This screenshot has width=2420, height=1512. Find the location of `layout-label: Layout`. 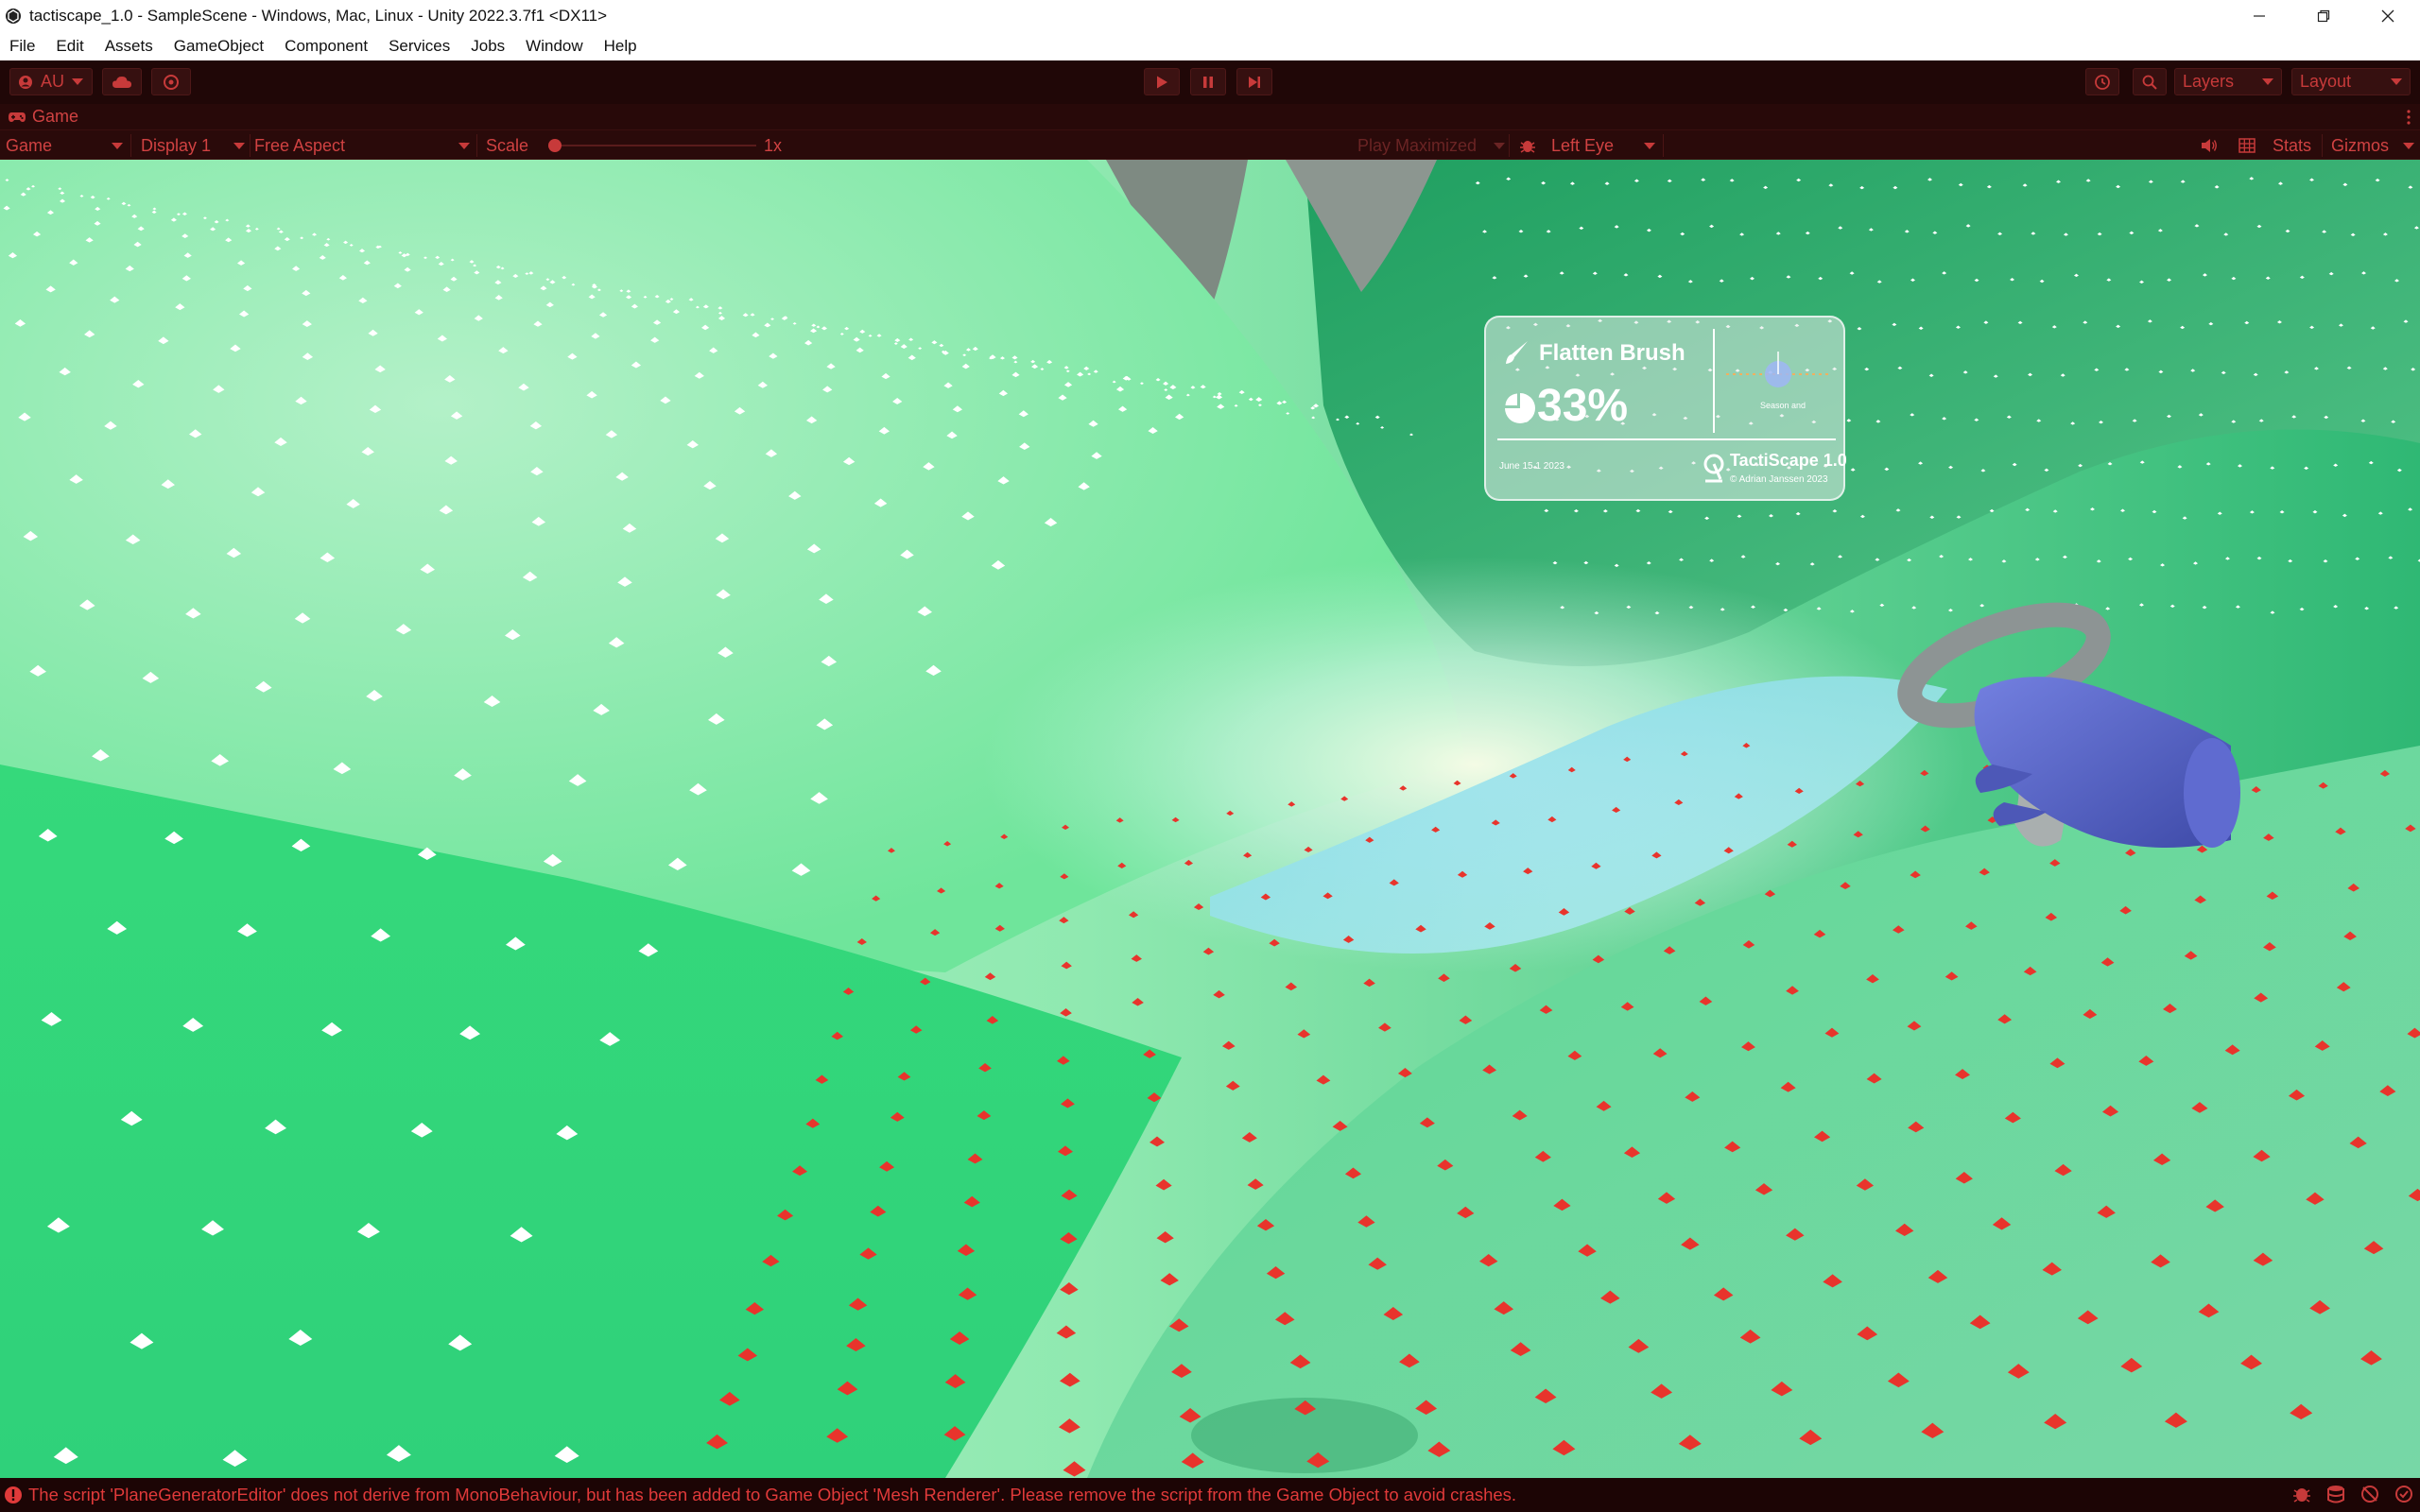

layout-label: Layout is located at coordinates (2326, 81).